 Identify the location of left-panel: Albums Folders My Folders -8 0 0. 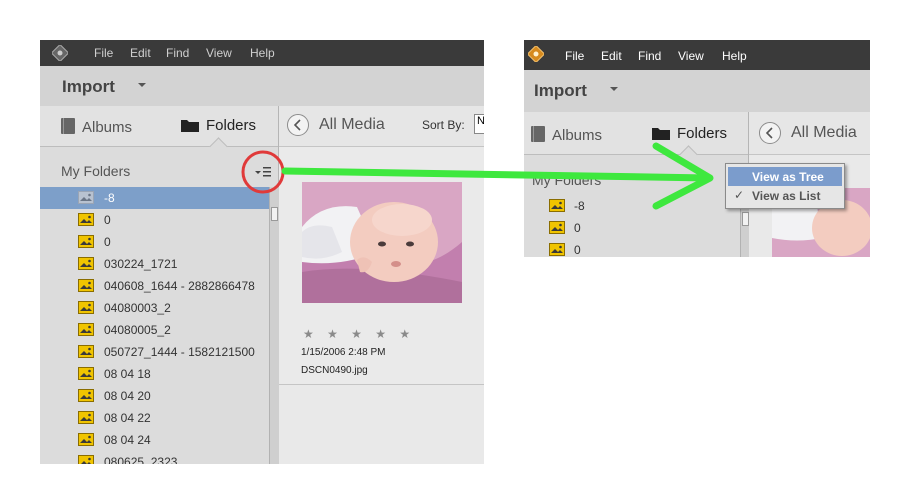
(637, 184).